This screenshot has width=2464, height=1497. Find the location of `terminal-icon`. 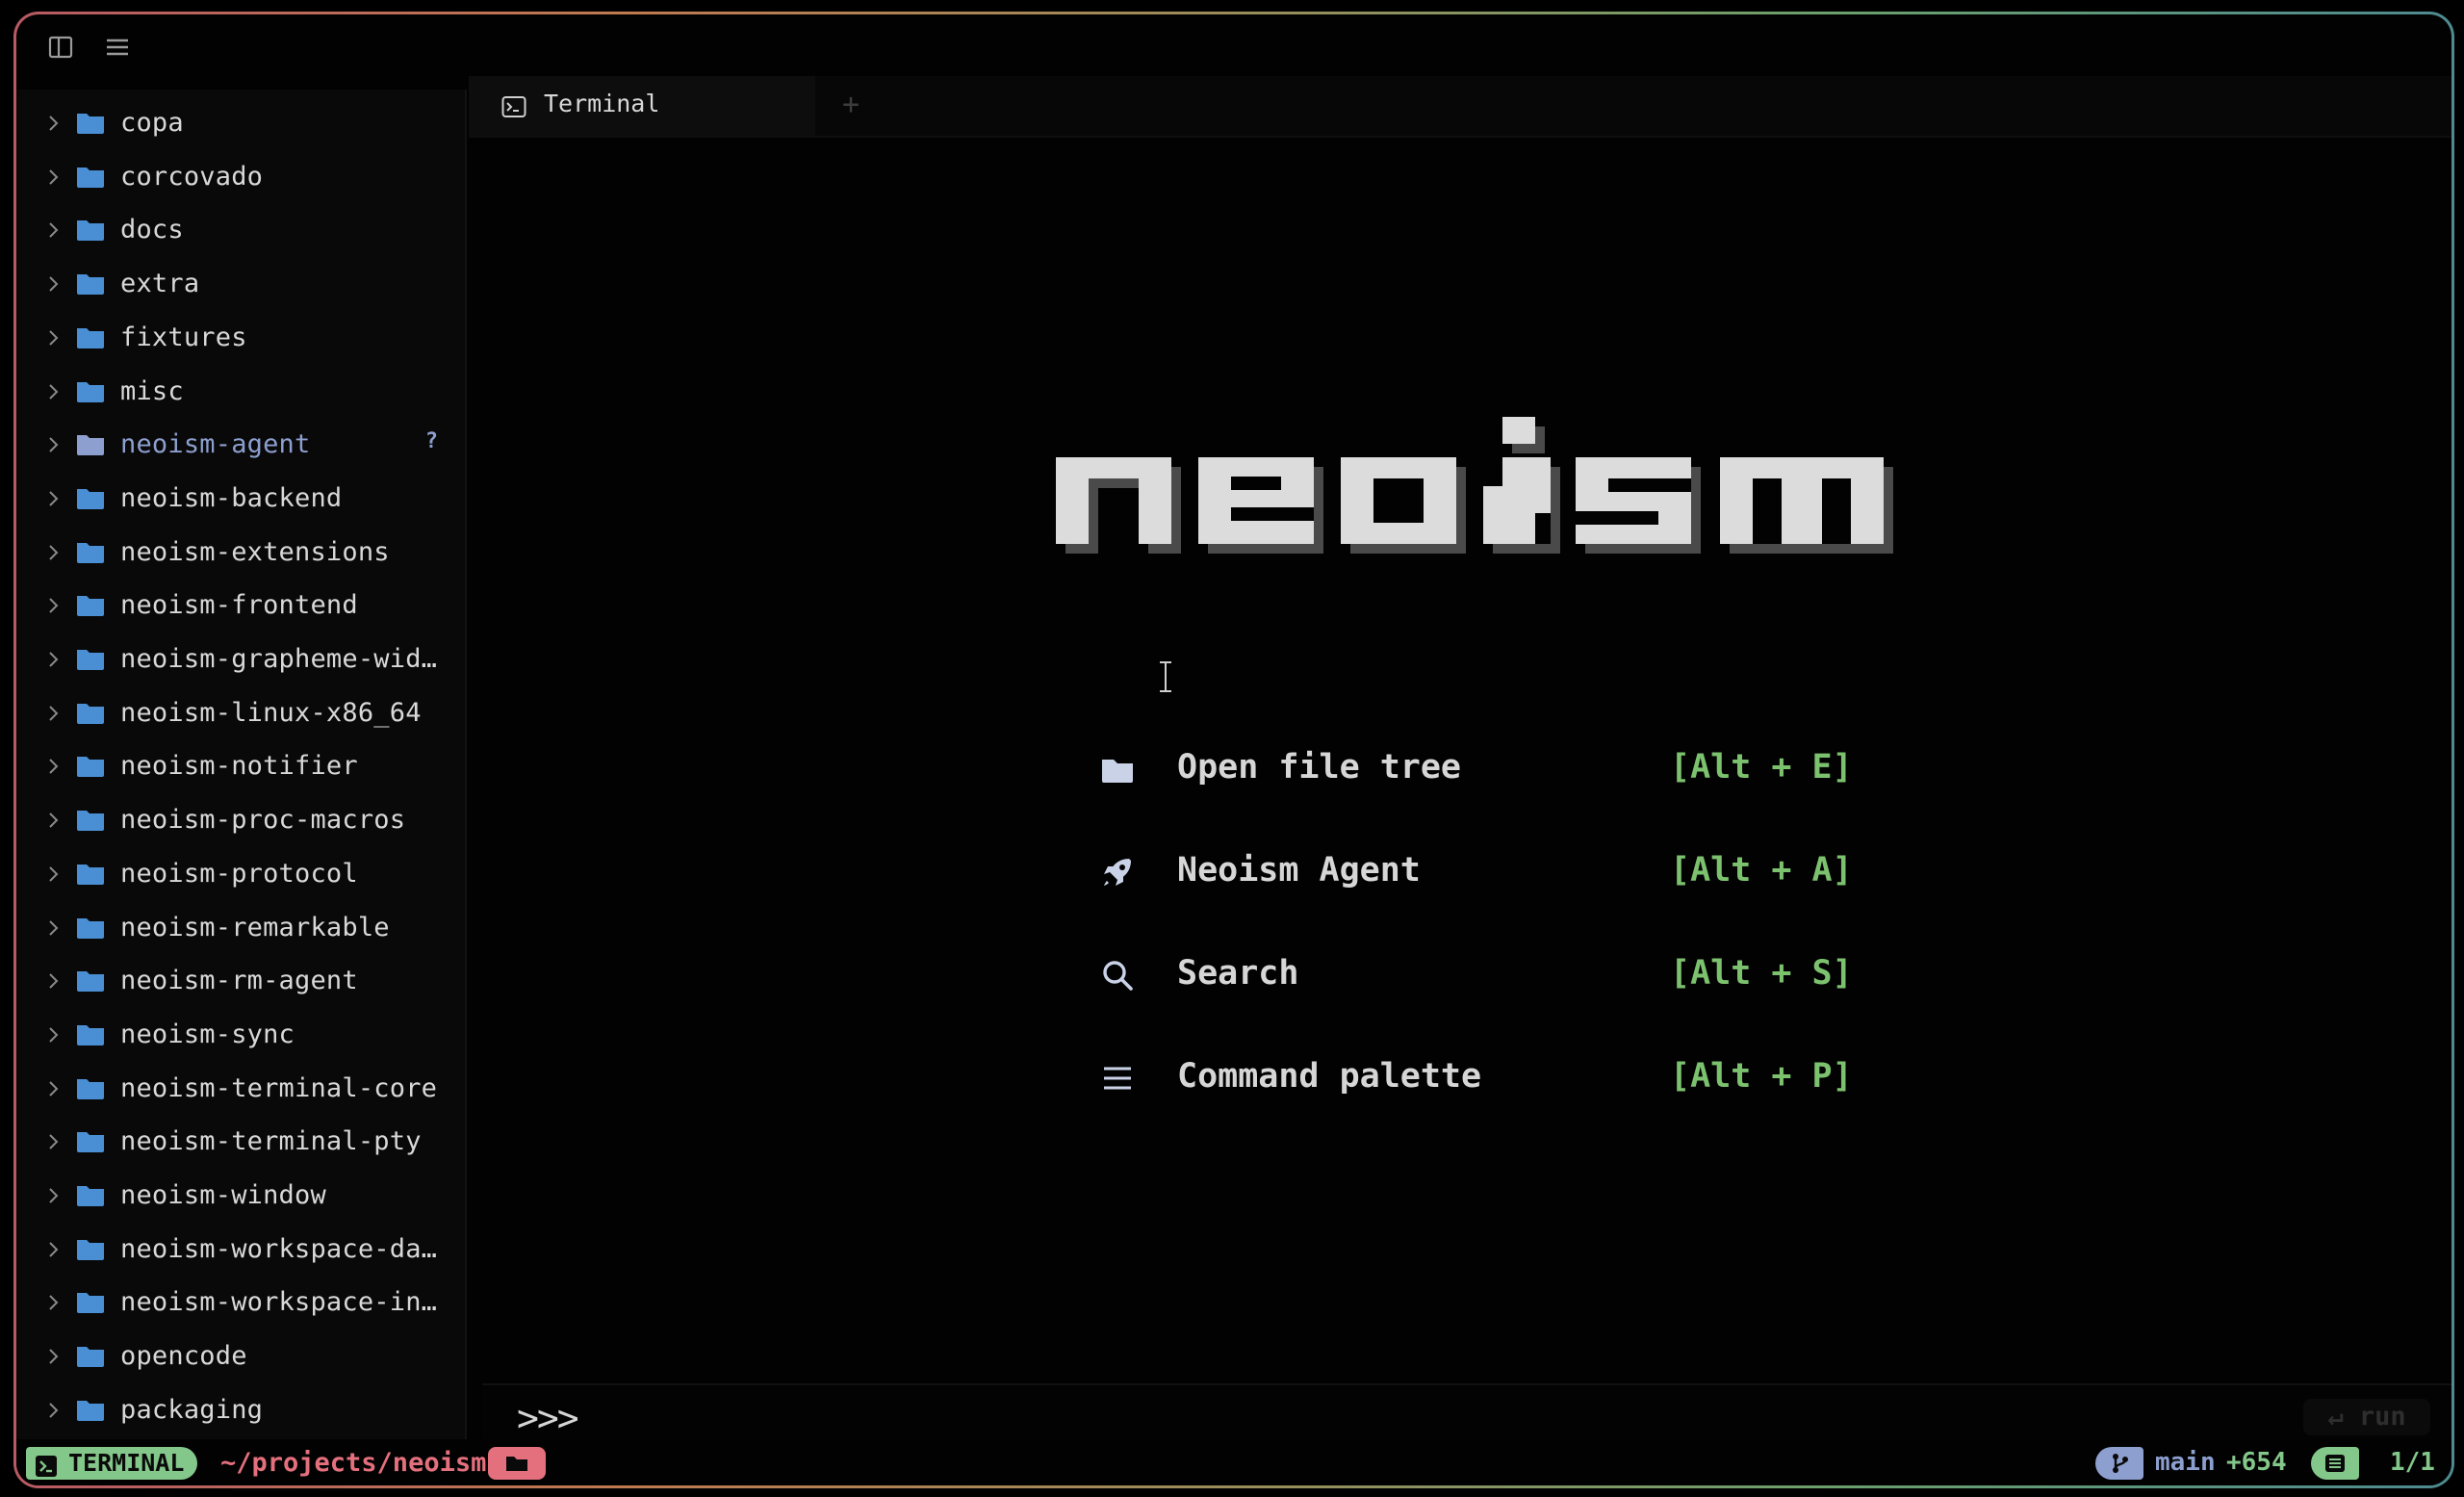

terminal-icon is located at coordinates (513, 106).